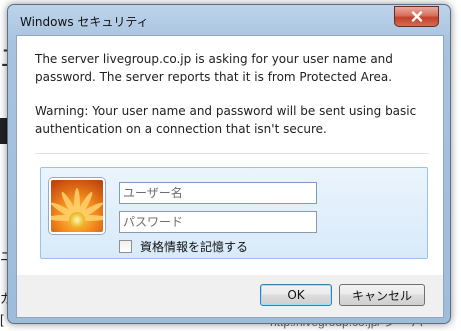 Image resolution: width=461 pixels, height=331 pixels. What do you see at coordinates (296, 295) in the screenshot?
I see `ok-button: OK` at bounding box center [296, 295].